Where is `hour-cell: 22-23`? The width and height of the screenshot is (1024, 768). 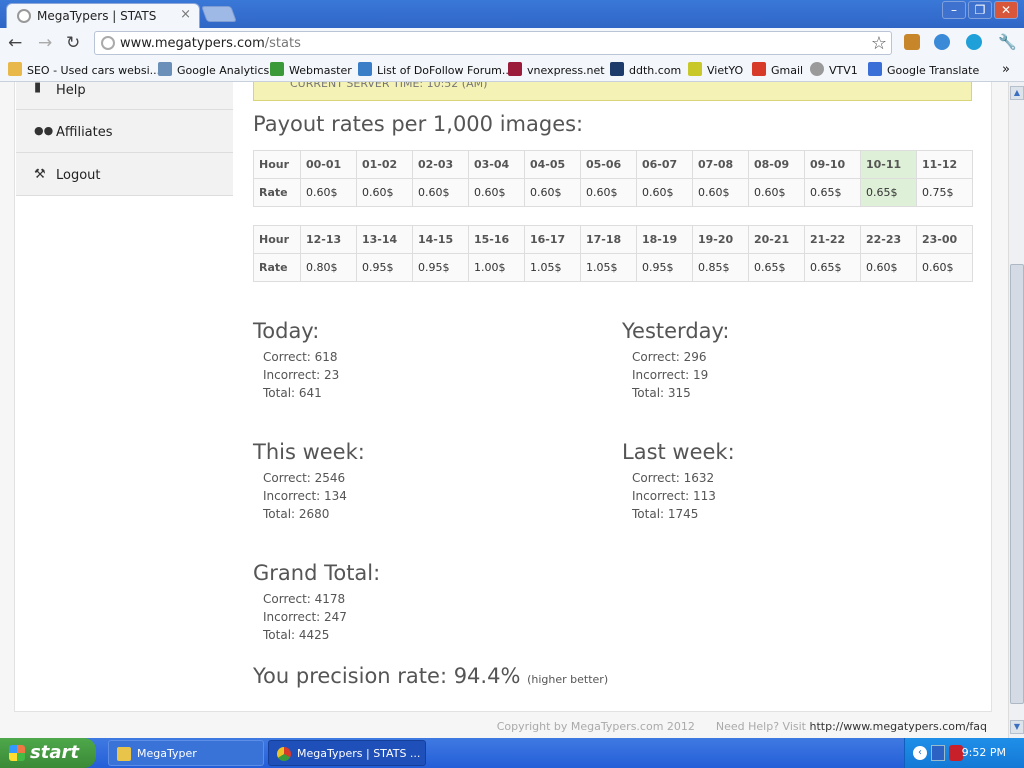
hour-cell: 22-23 is located at coordinates (888, 239).